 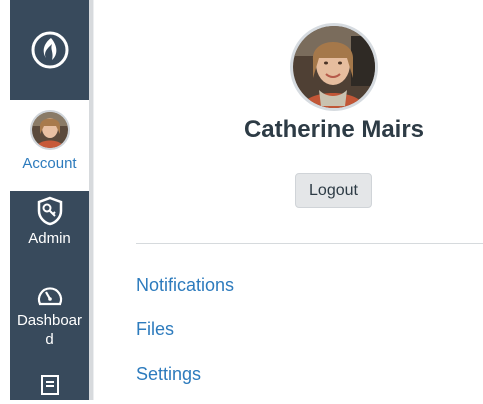 What do you see at coordinates (49, 330) in the screenshot?
I see `nav-dashboard-label: Dashboar d` at bounding box center [49, 330].